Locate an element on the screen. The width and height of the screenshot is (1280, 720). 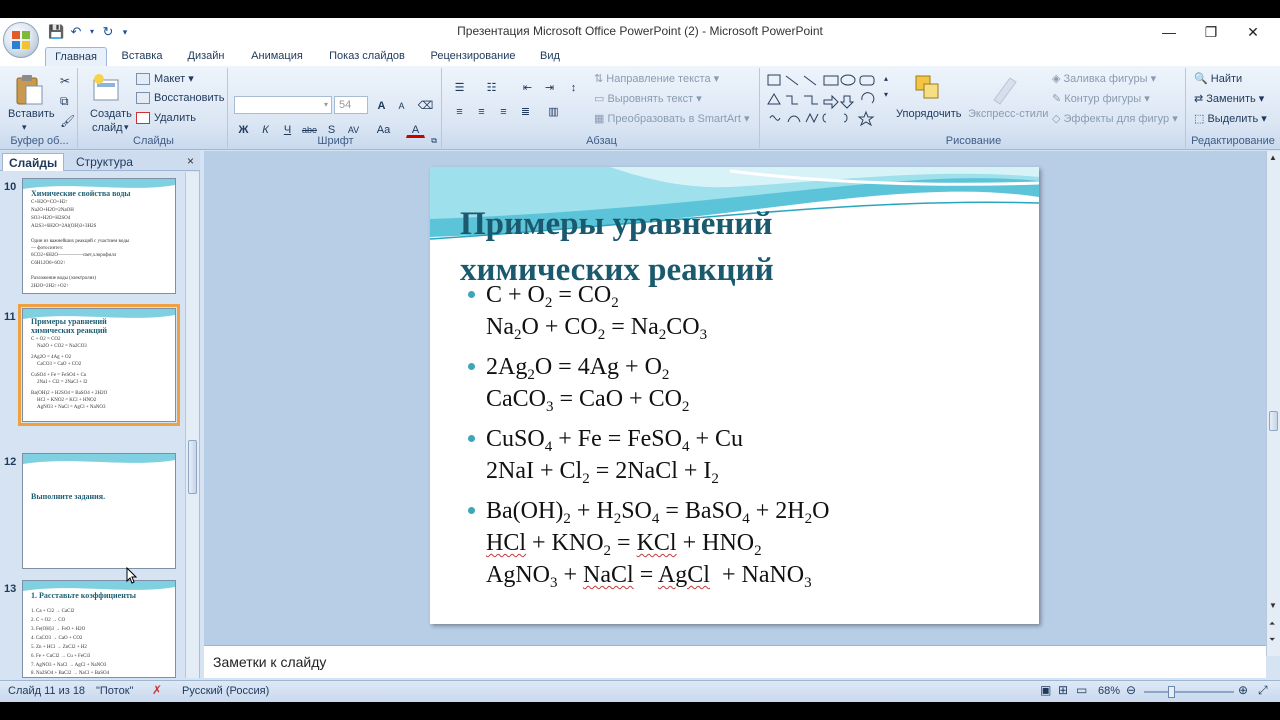
zoom-slider is located at coordinates (1189, 692).